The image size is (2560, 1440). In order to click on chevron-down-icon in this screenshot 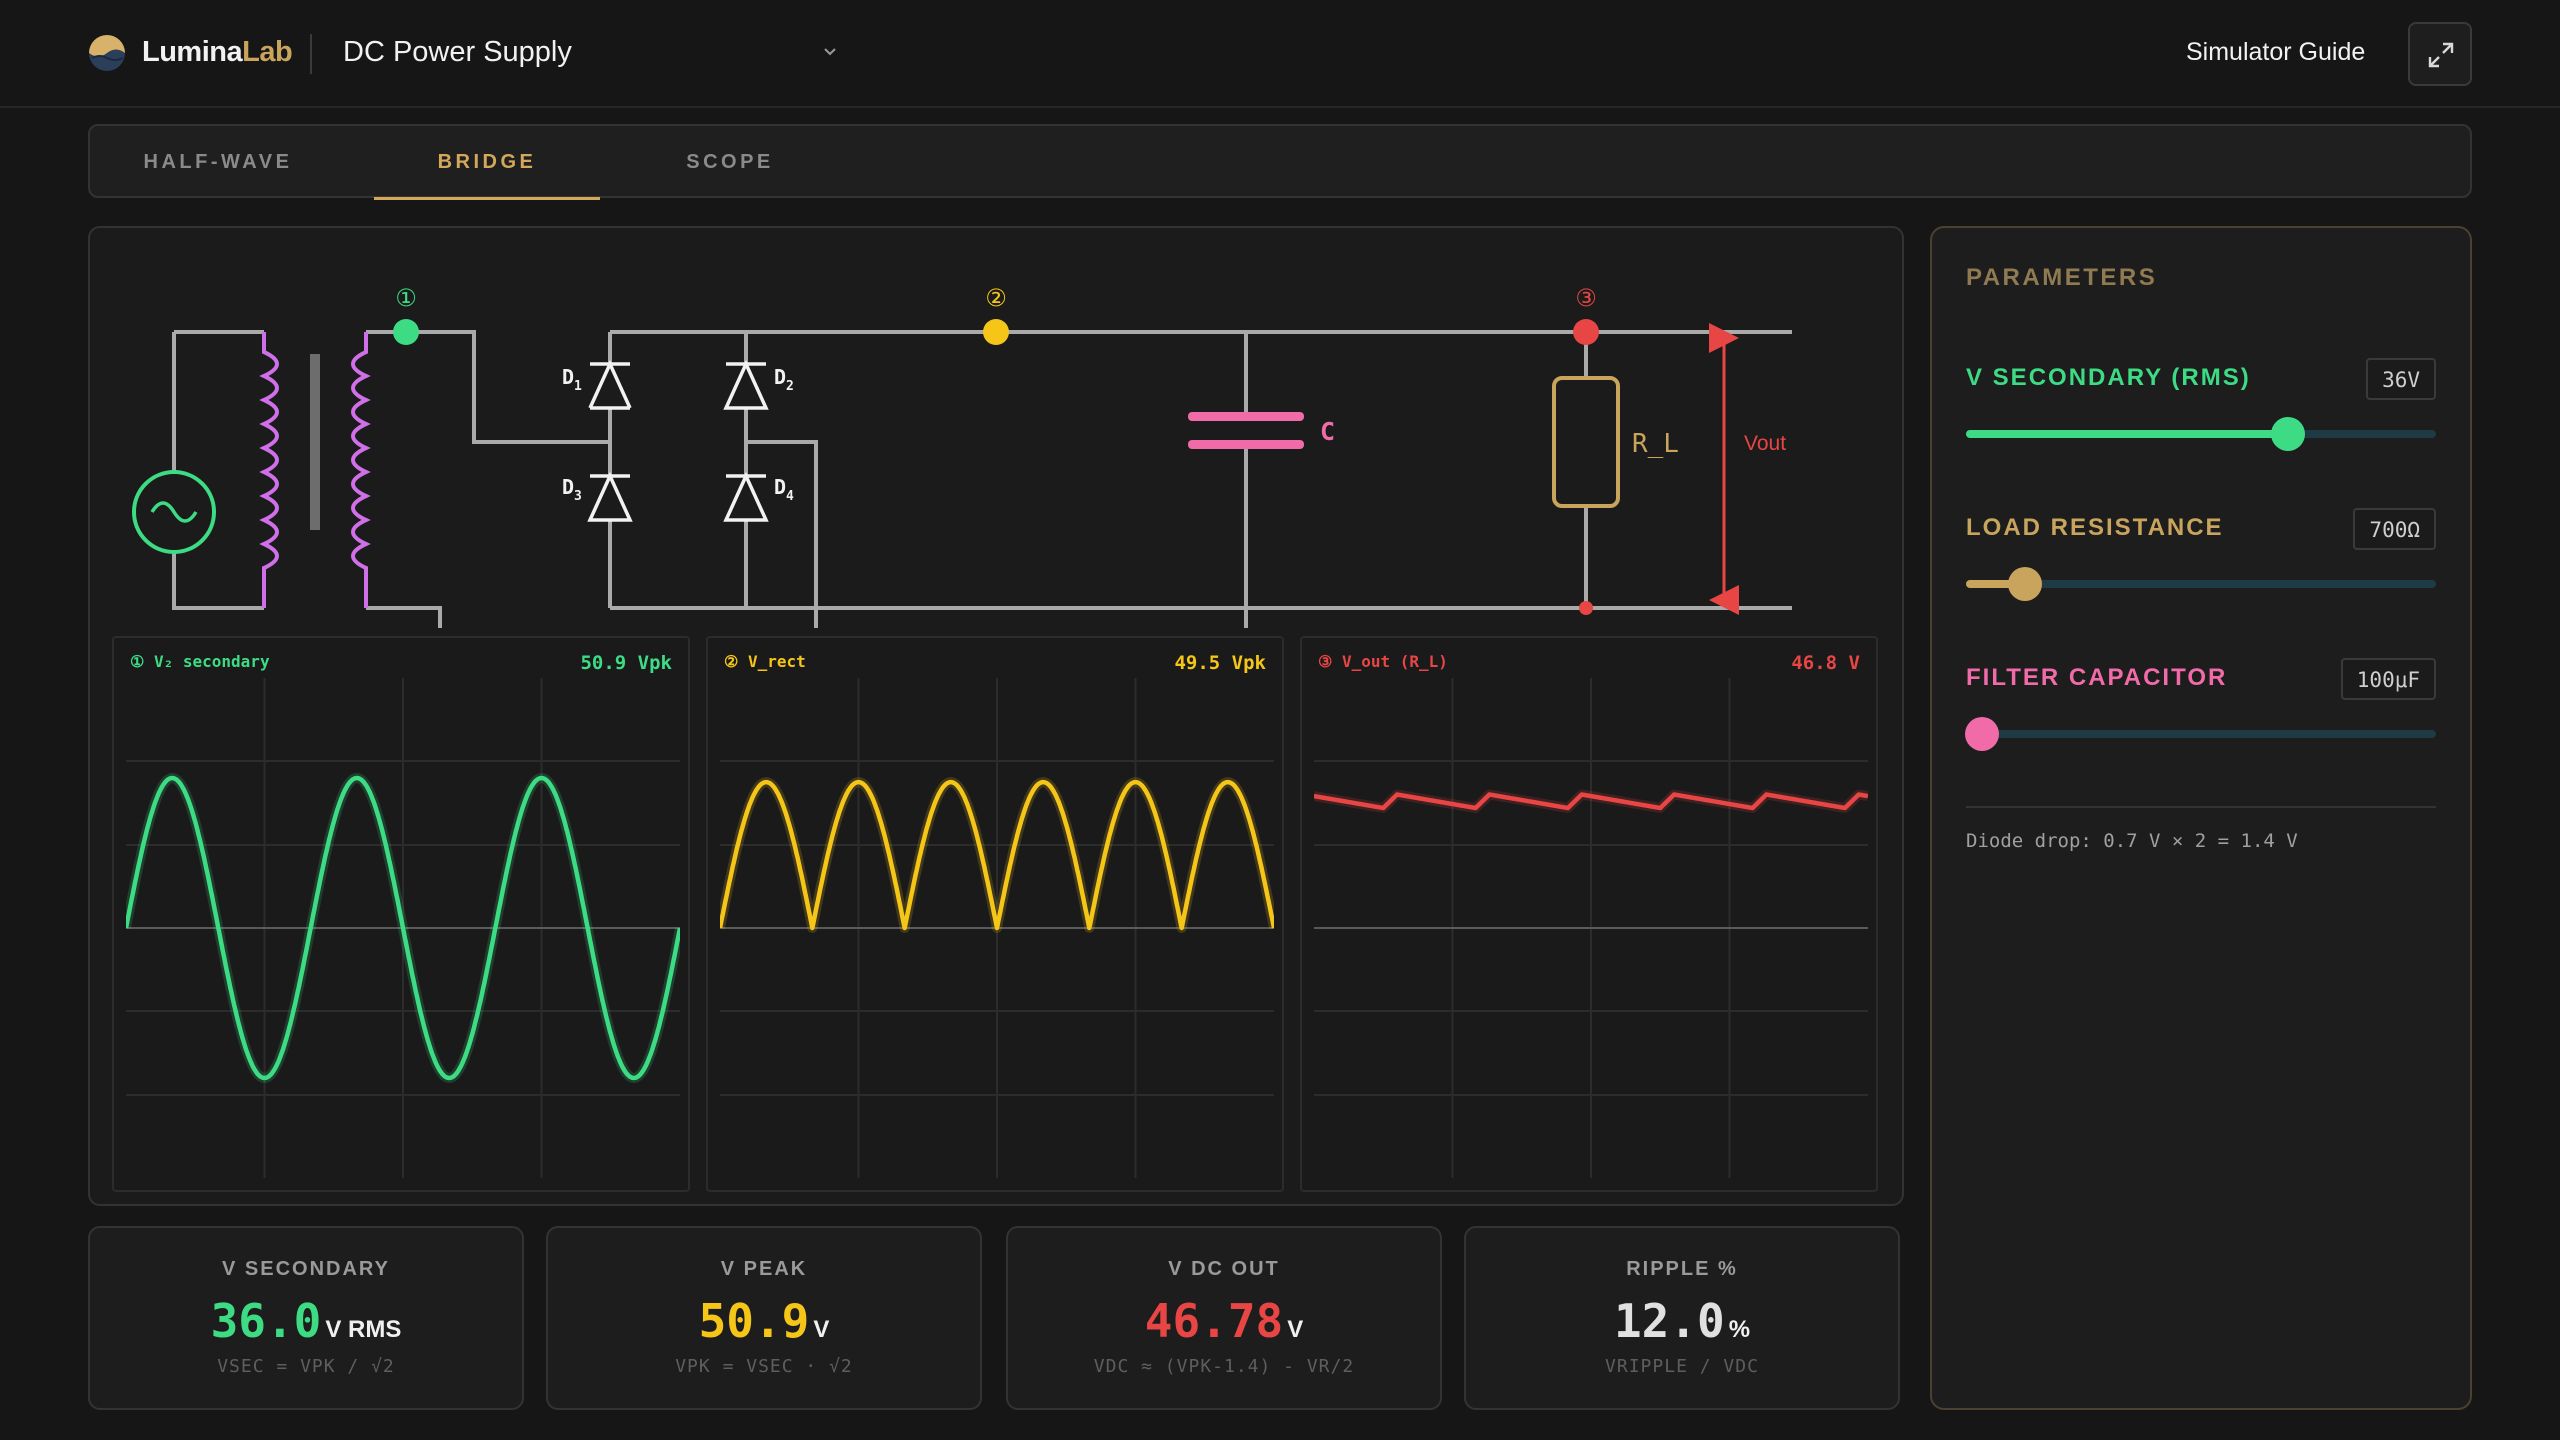, I will do `click(830, 52)`.